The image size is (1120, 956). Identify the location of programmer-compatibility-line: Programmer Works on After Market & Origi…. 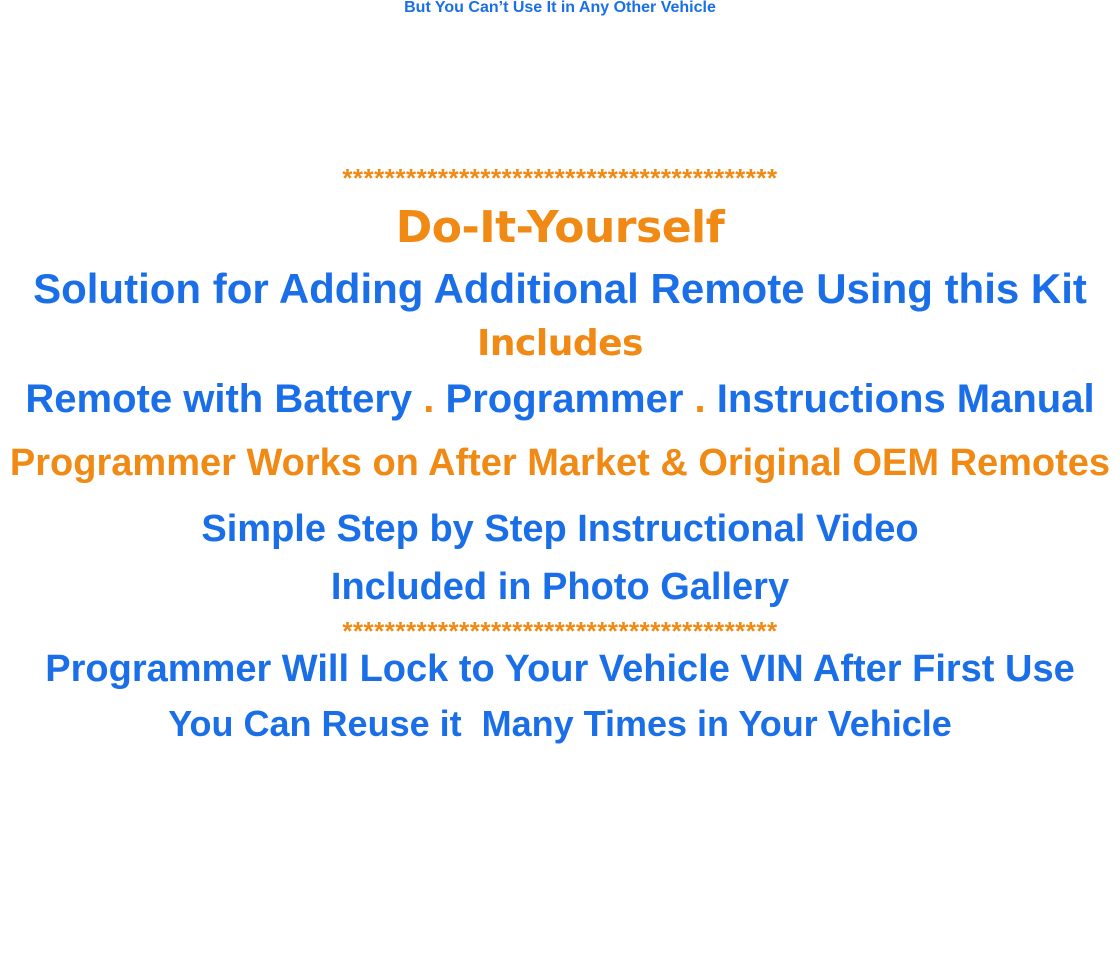
(560, 463).